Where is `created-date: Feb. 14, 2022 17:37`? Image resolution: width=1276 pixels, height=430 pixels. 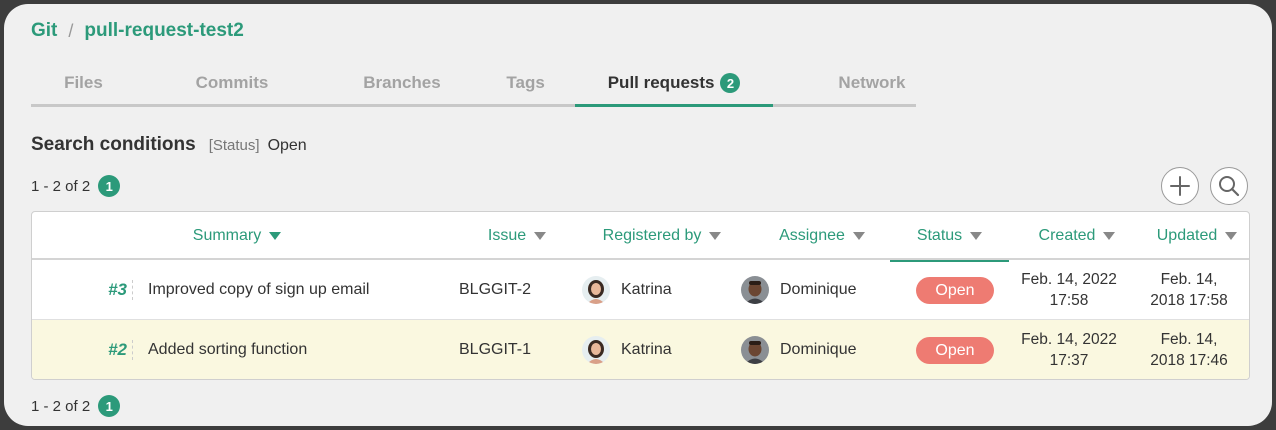
created-date: Feb. 14, 2022 17:37 is located at coordinates (1069, 349).